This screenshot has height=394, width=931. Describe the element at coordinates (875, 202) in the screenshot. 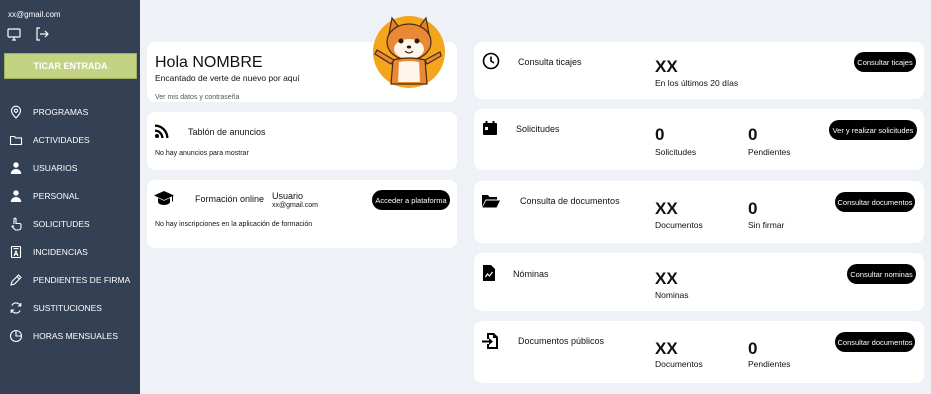

I see `consult-documents-button: Consultar documentos` at that location.